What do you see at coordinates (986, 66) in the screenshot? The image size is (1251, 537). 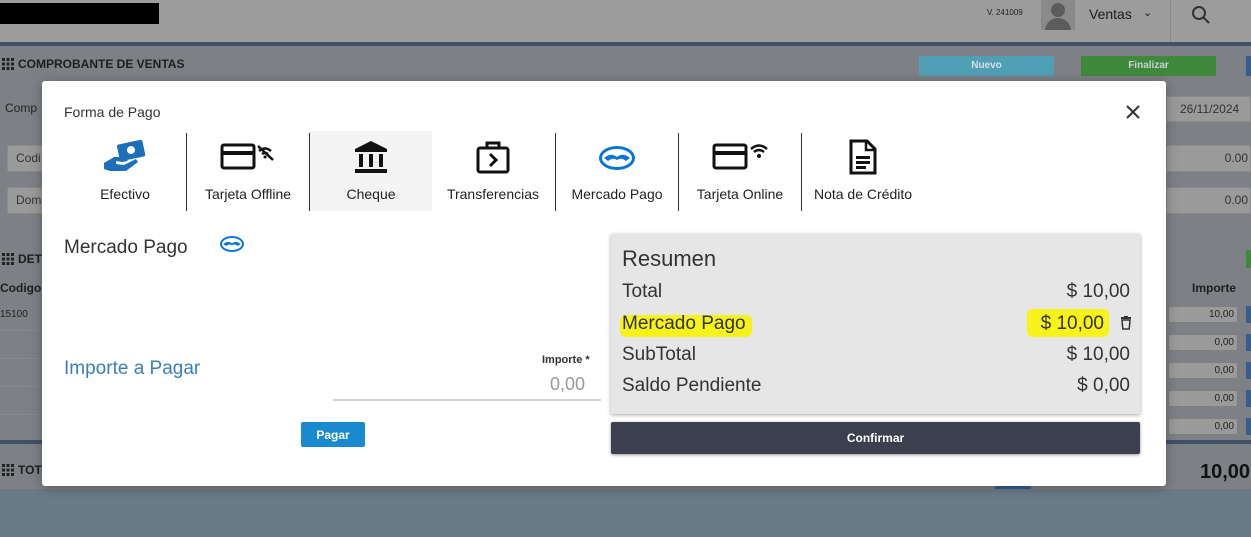 I see `nuevo-button: Nuevo` at bounding box center [986, 66].